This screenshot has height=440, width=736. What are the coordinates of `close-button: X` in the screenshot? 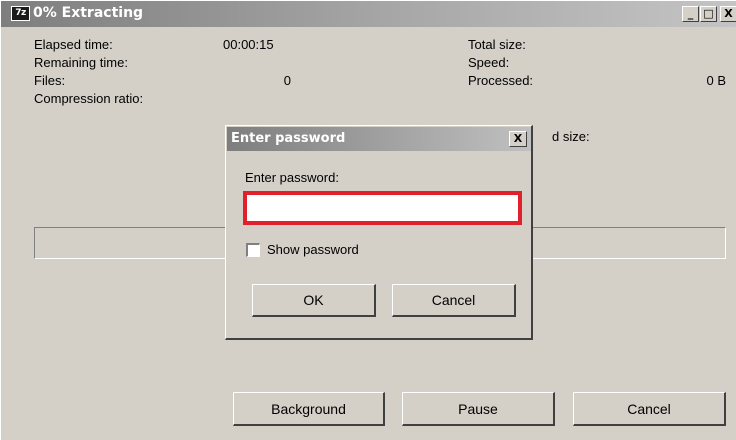 It's located at (728, 14).